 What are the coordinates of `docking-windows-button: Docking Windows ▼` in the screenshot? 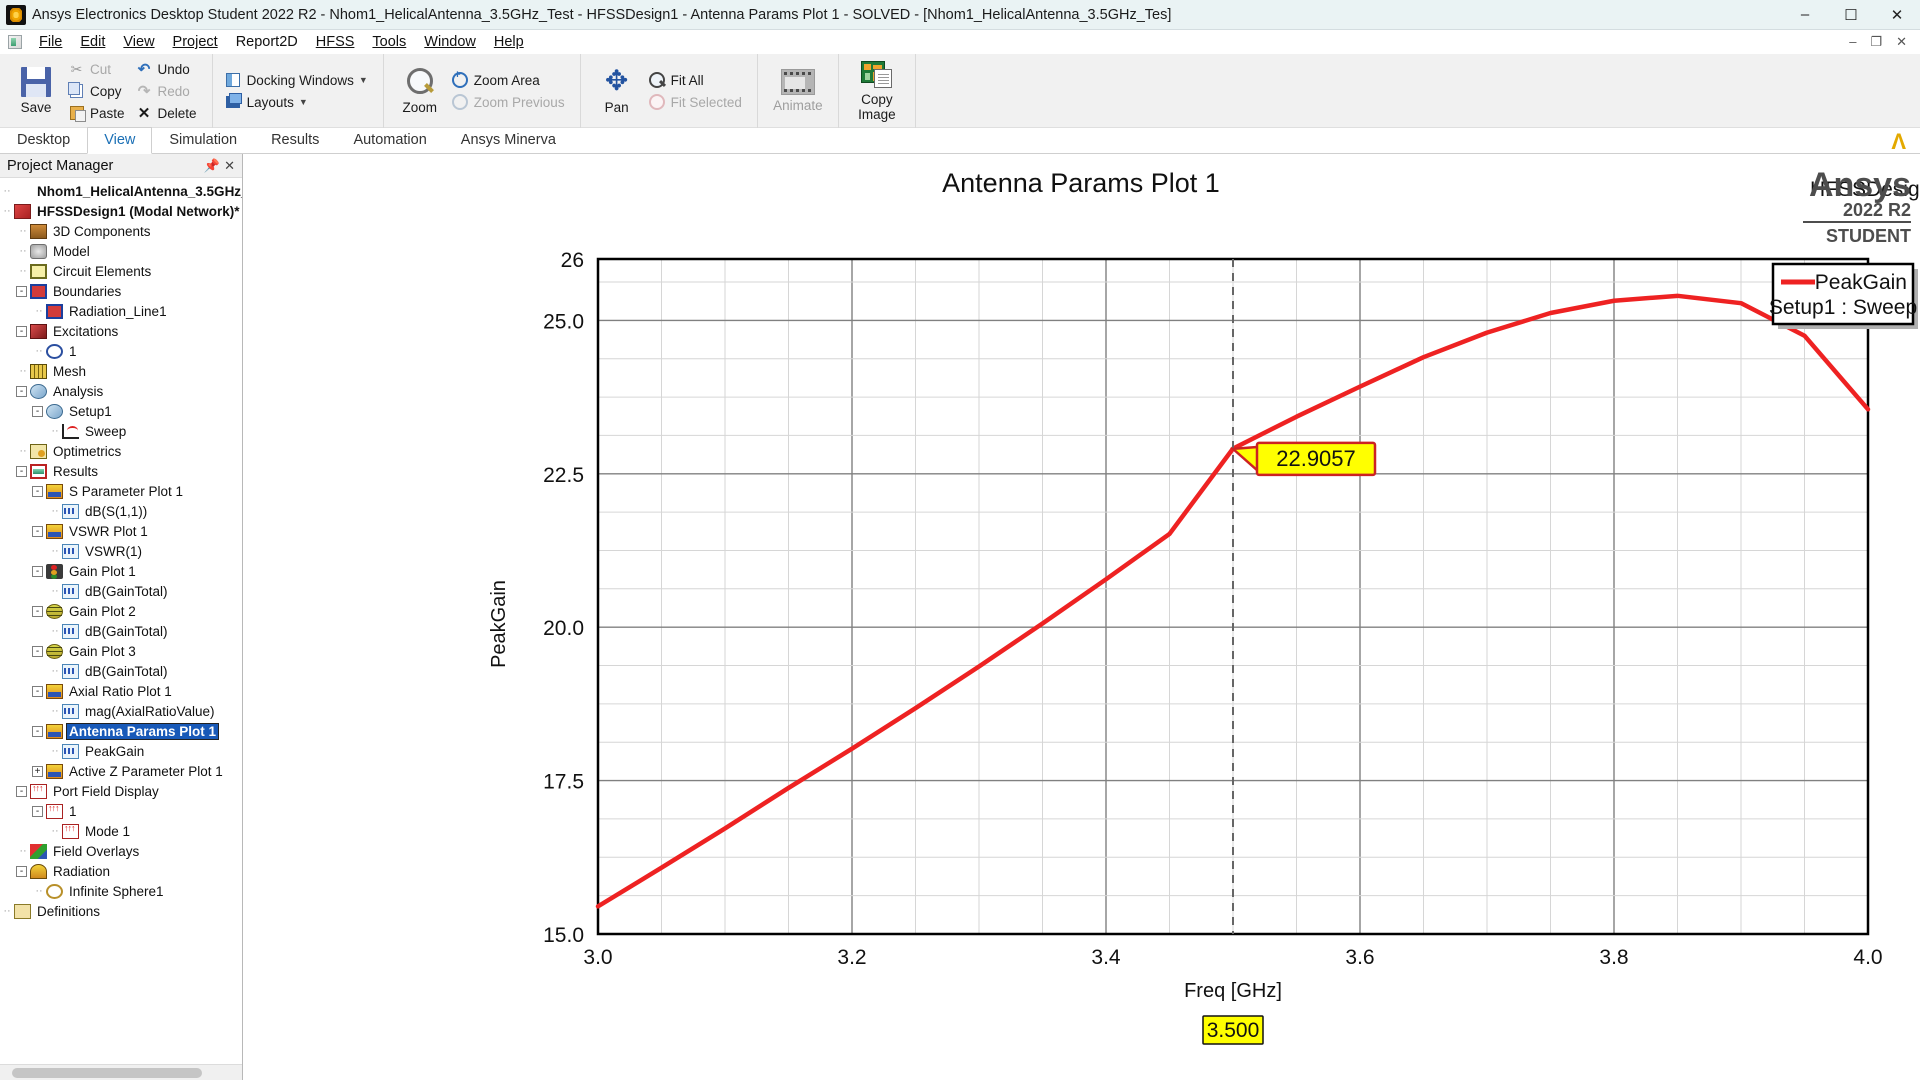 It's located at (298, 80).